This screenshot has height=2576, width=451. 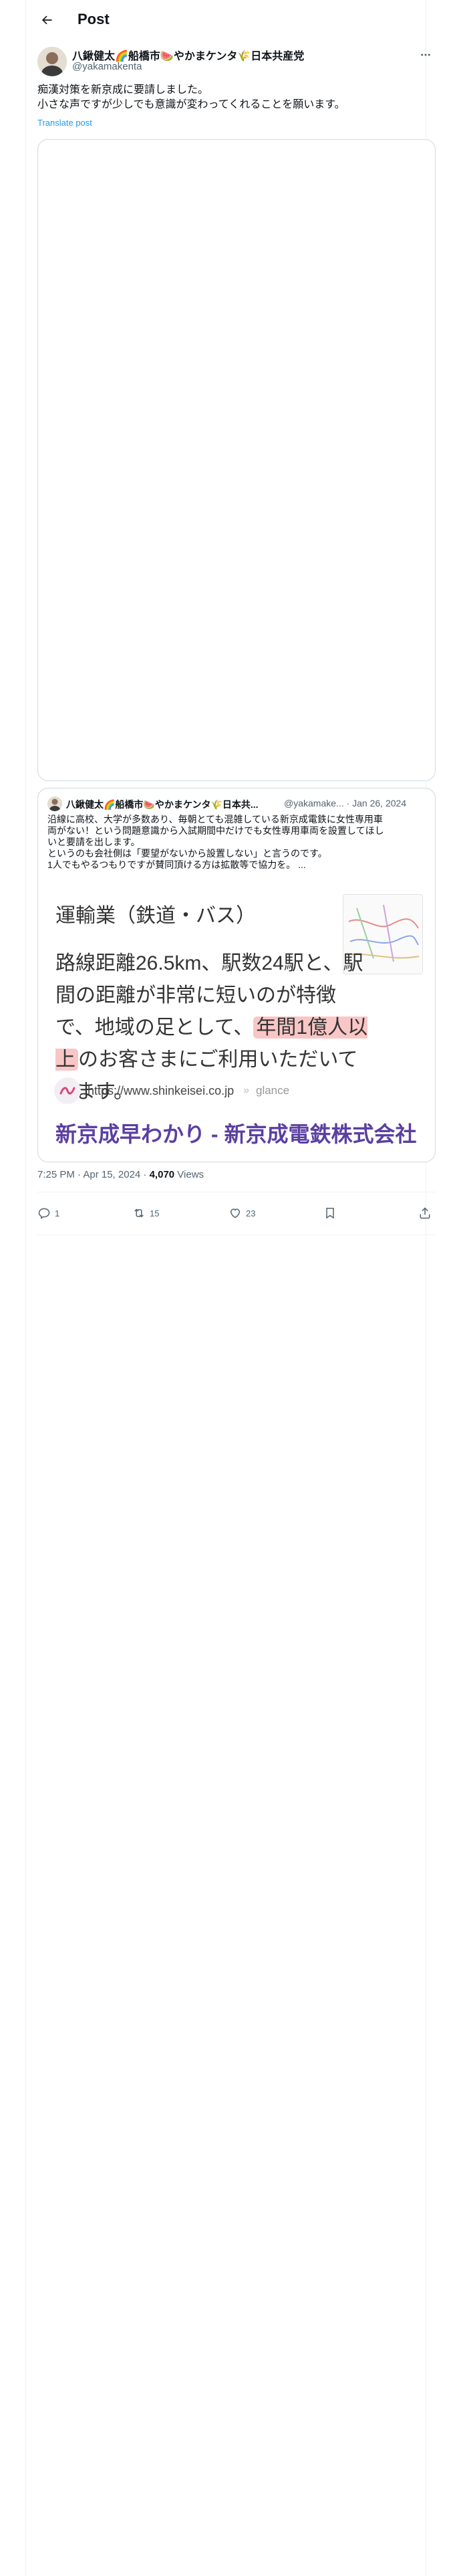 I want to click on bookmark-button, so click(x=330, y=1213).